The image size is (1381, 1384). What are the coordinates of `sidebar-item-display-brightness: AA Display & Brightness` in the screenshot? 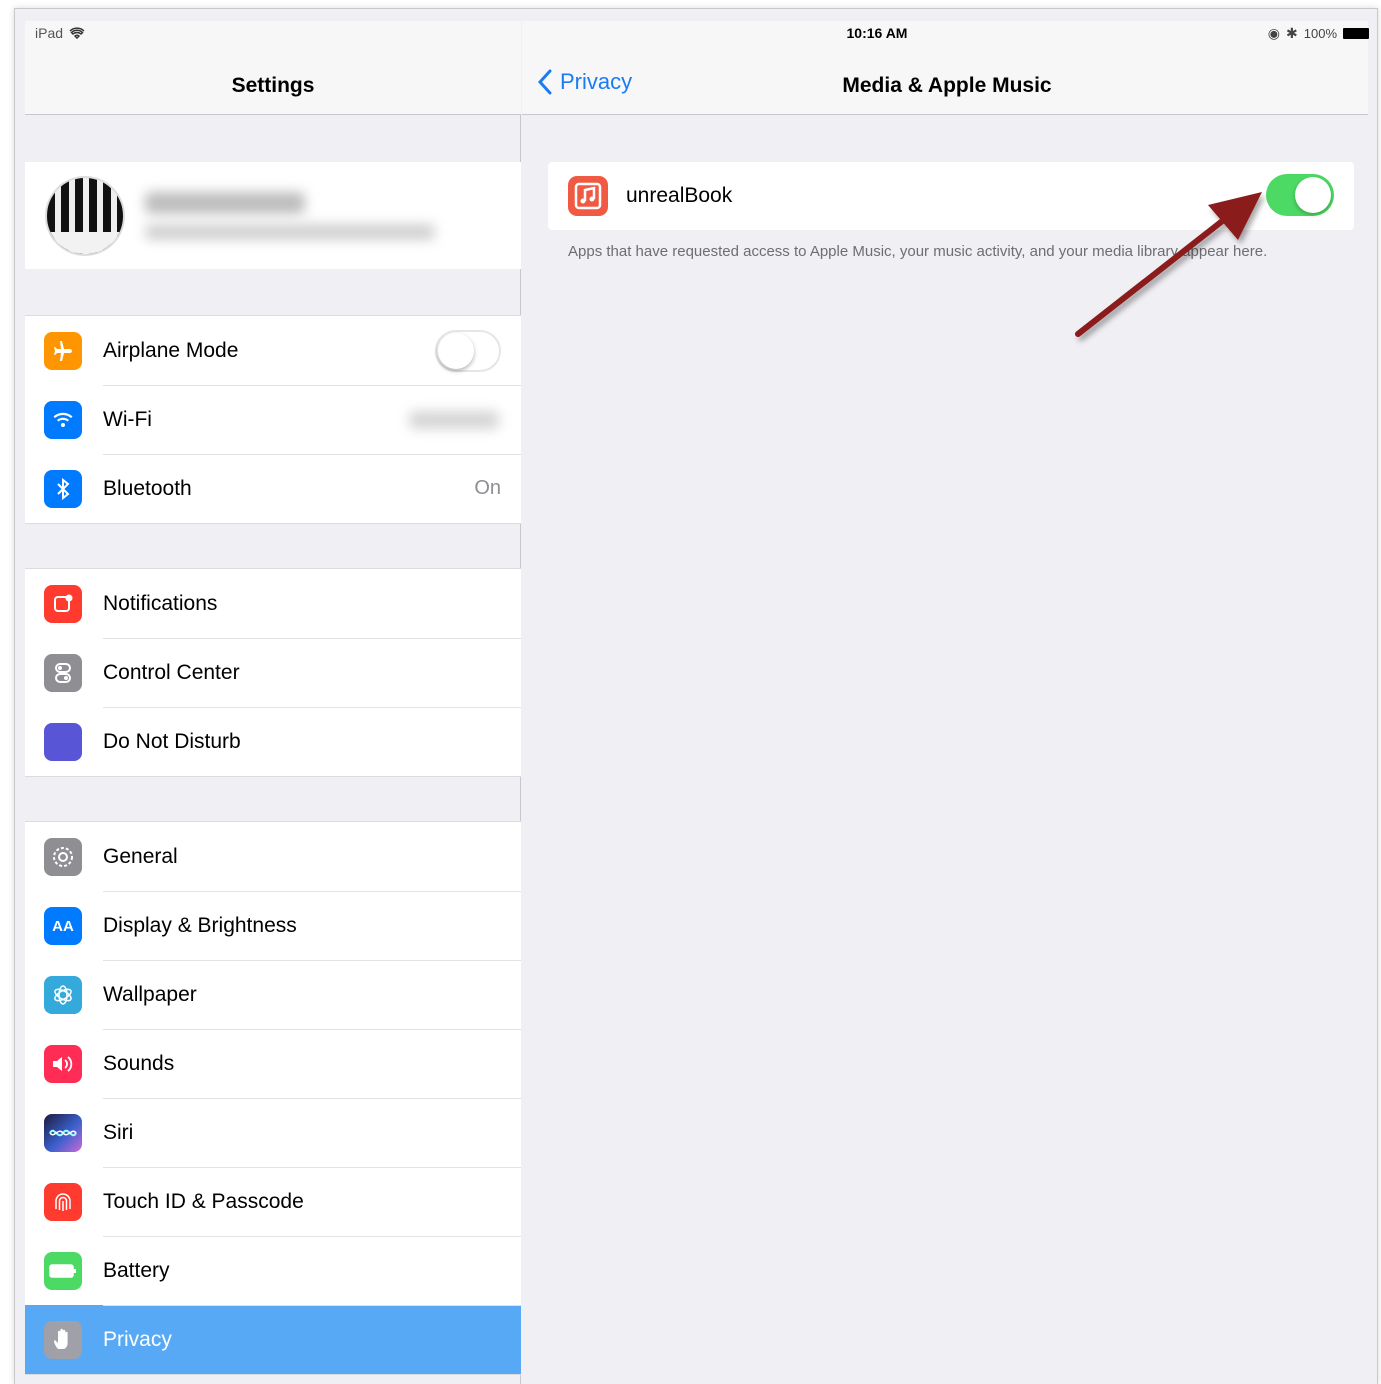 It's located at (273, 925).